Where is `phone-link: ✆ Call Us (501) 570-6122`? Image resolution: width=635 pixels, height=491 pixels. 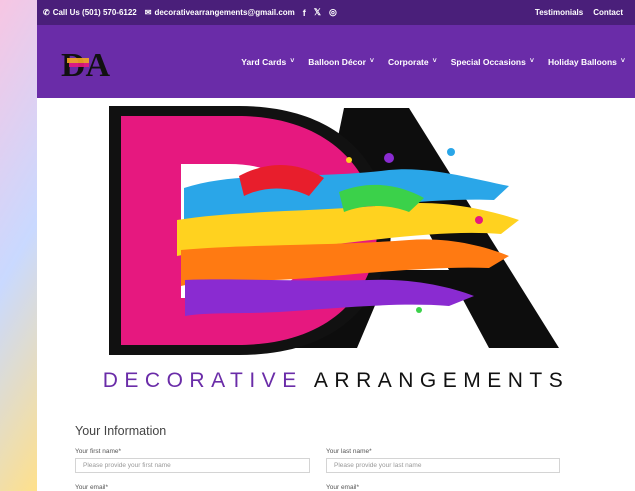
phone-link: ✆ Call Us (501) 570-6122 is located at coordinates (90, 12).